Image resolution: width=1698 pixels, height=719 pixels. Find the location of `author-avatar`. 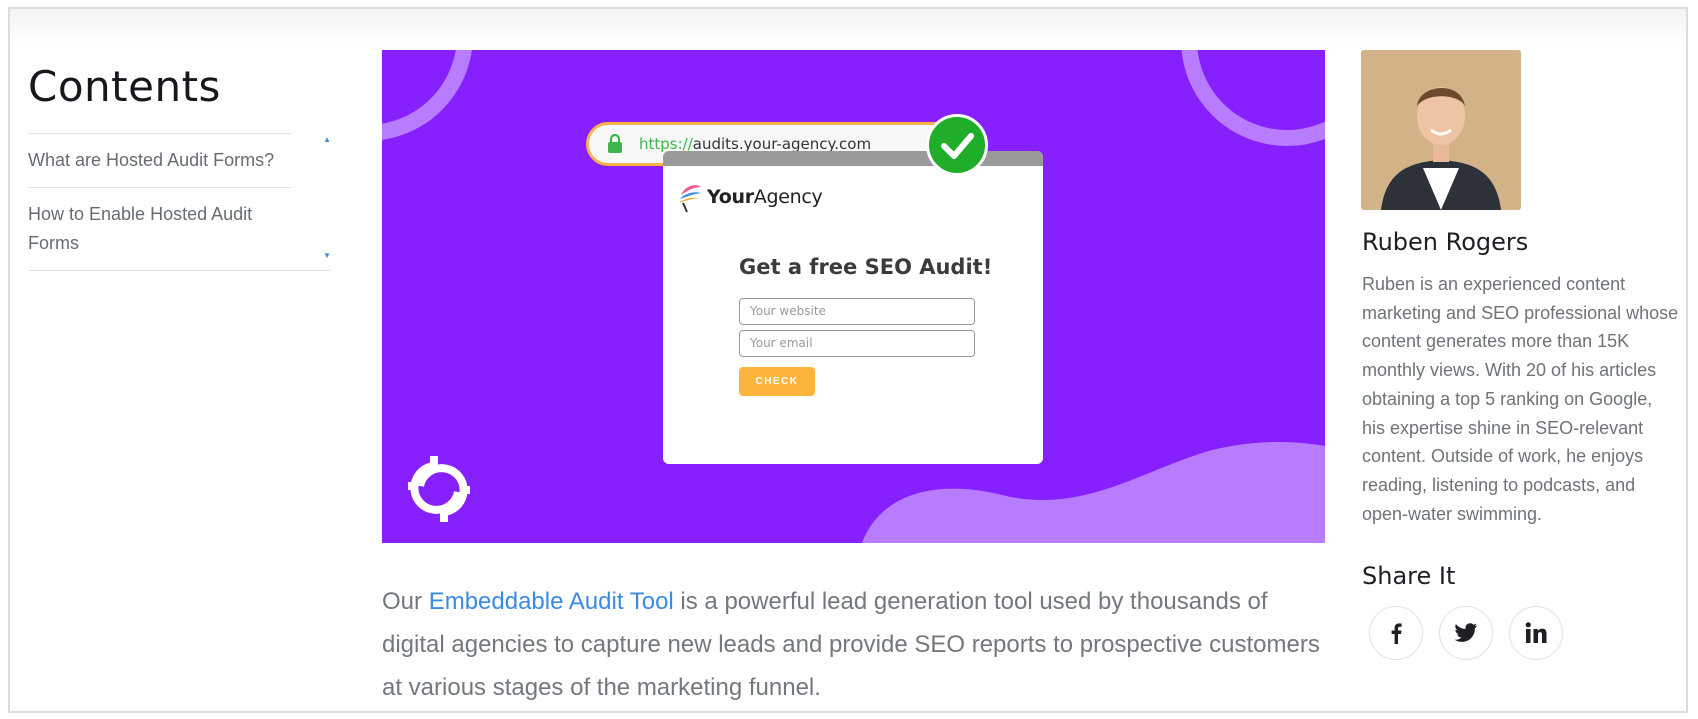

author-avatar is located at coordinates (1441, 130).